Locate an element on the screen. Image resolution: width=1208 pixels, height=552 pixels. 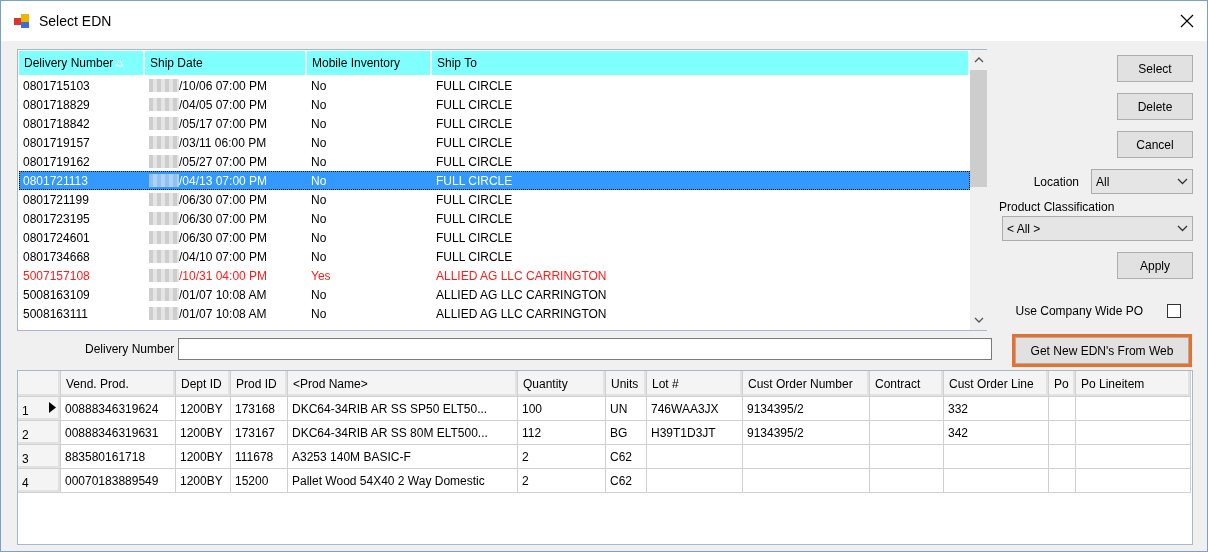
column-header: Po Lineitem is located at coordinates (1133, 384).